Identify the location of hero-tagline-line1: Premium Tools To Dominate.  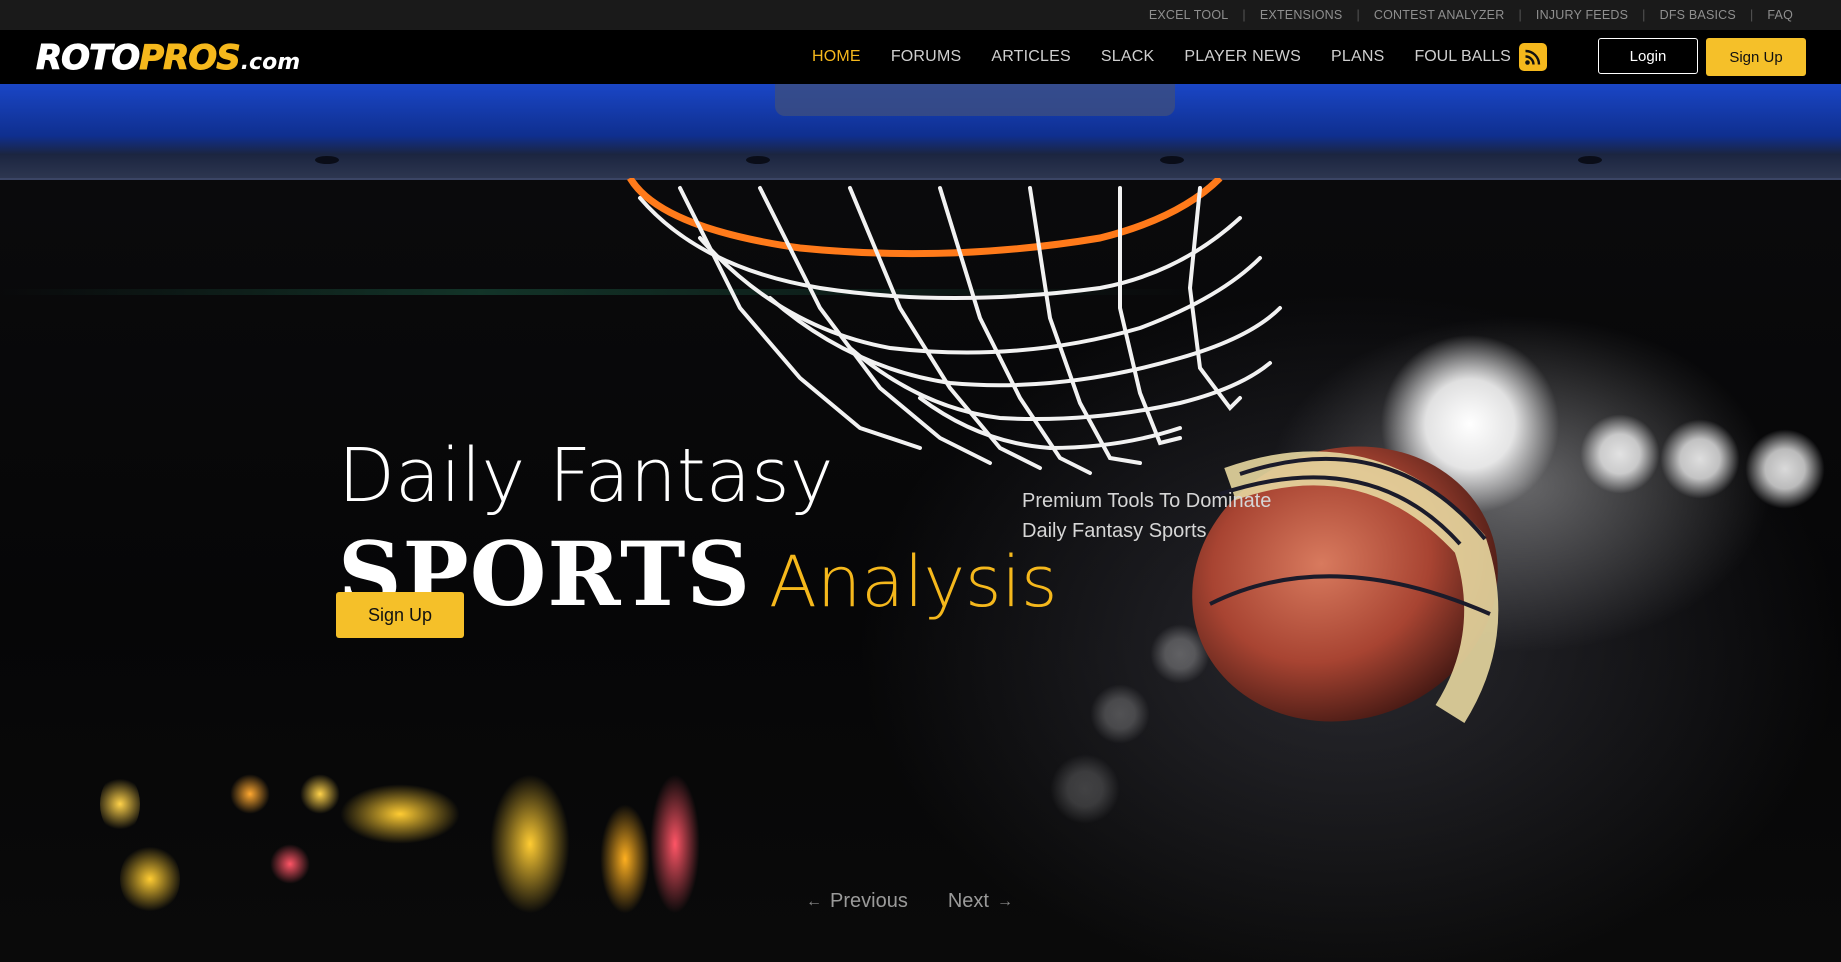
(1147, 501).